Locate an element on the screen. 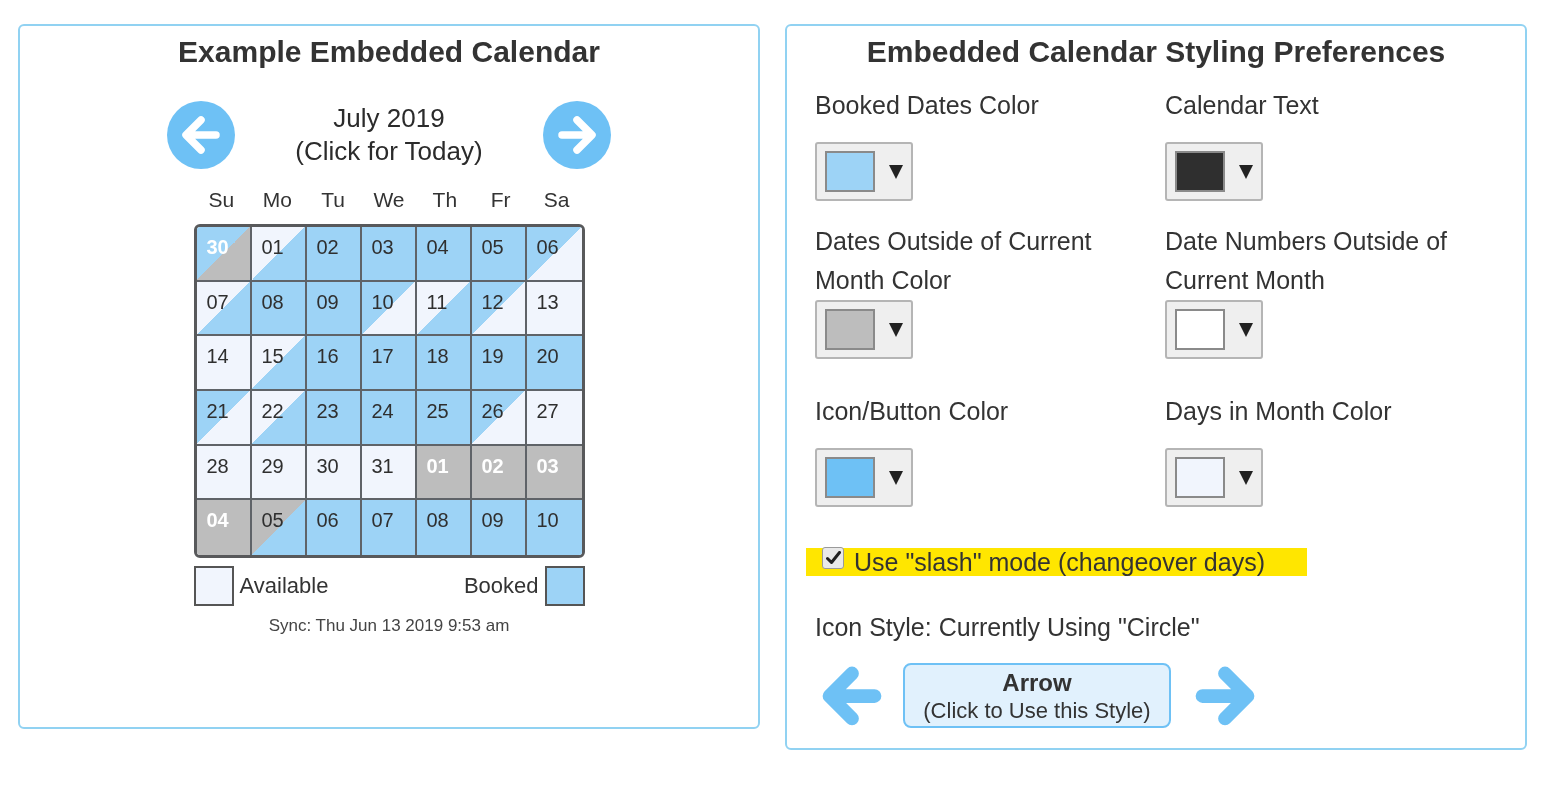 This screenshot has width=1554, height=786. day-cell: 31 is located at coordinates (389, 473).